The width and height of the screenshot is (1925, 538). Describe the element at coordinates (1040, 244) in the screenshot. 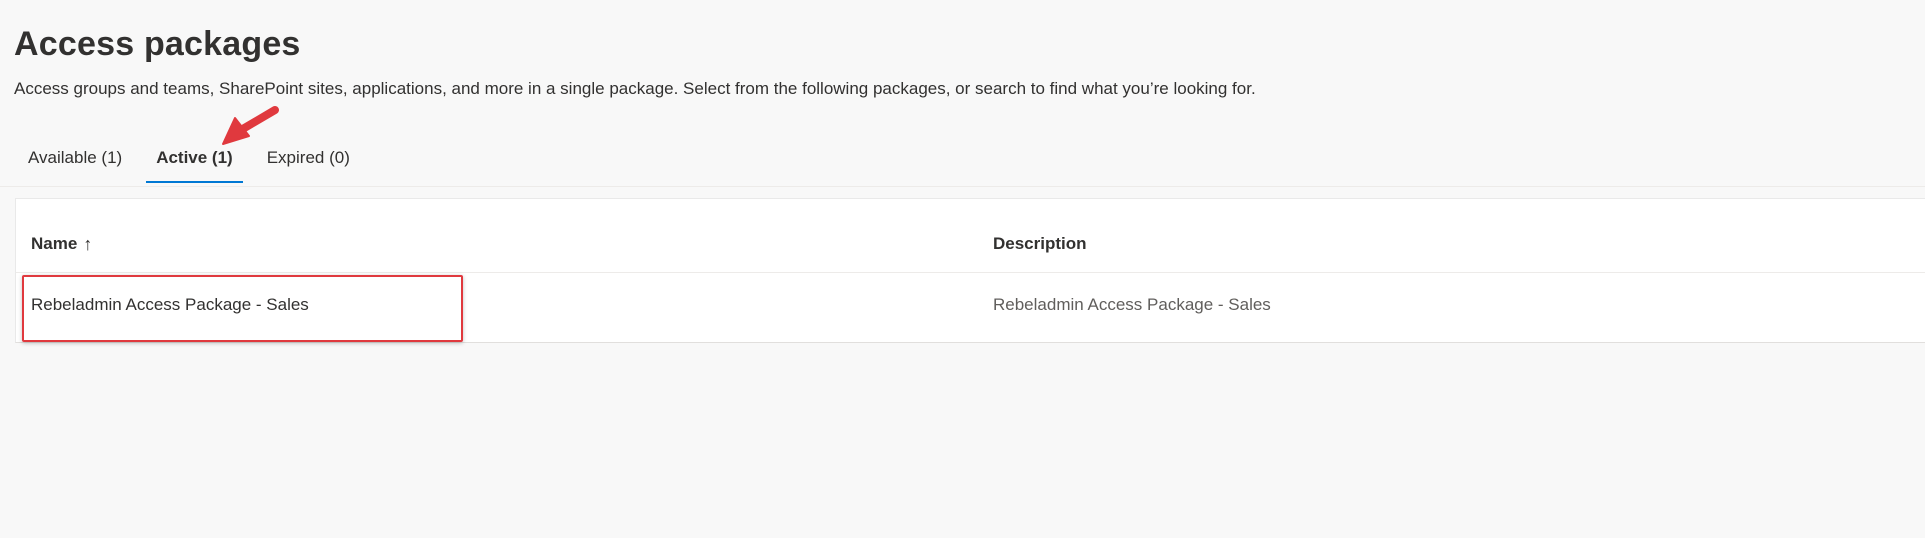

I see `column-header-description: Description` at that location.